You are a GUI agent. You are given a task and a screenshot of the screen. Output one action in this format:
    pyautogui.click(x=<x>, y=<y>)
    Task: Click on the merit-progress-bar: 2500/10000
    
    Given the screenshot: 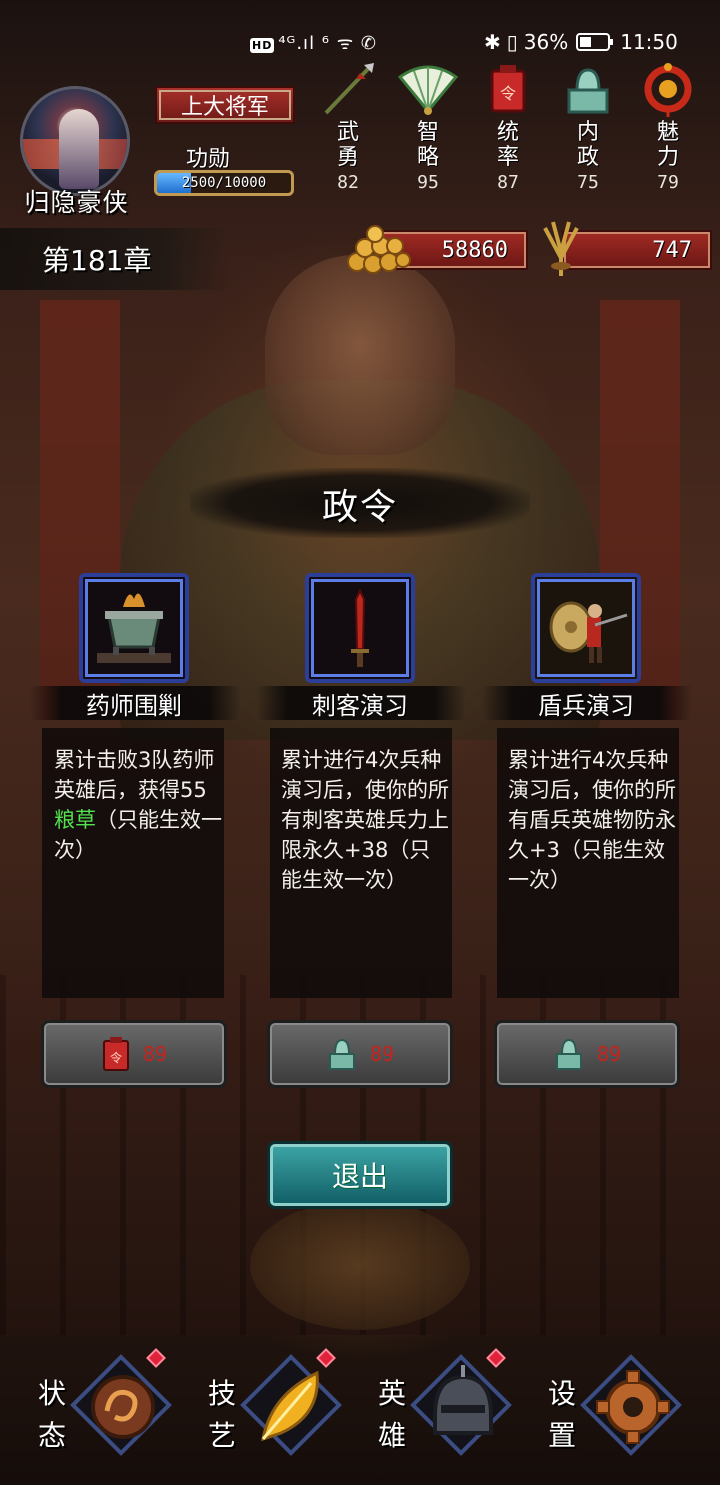 What is the action you would take?
    pyautogui.click(x=224, y=183)
    